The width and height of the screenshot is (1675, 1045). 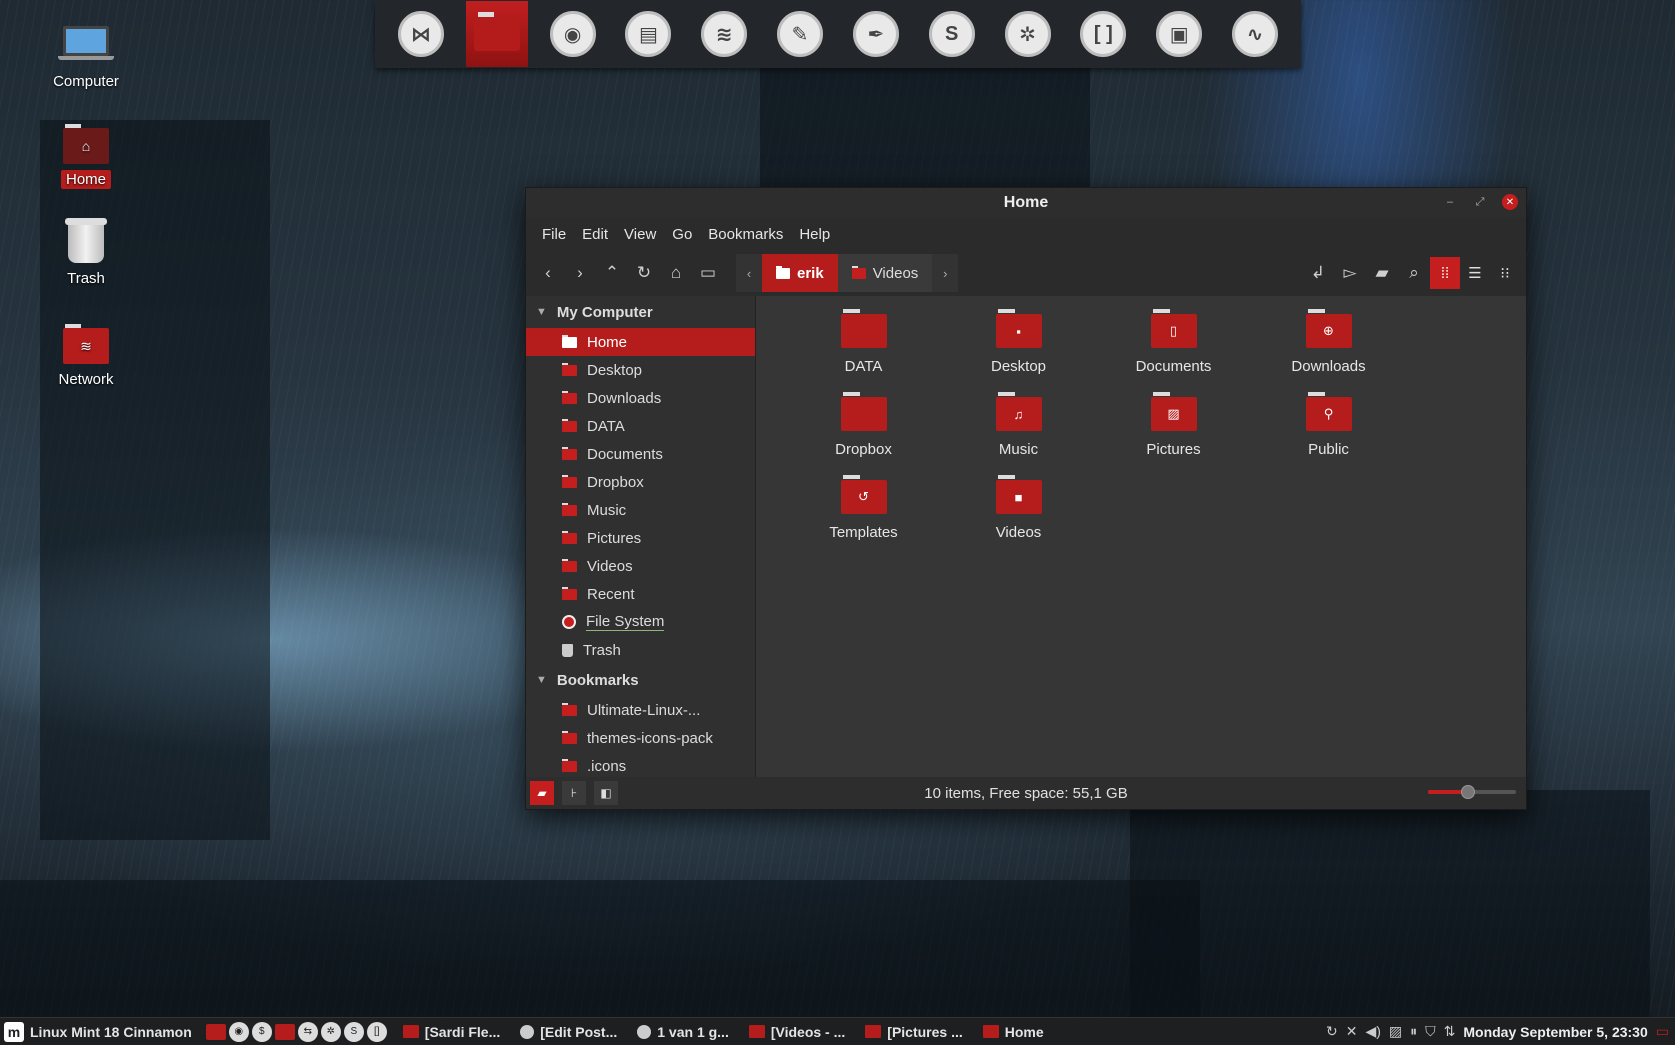 I want to click on dock-item-spotify: ≋, so click(x=724, y=34).